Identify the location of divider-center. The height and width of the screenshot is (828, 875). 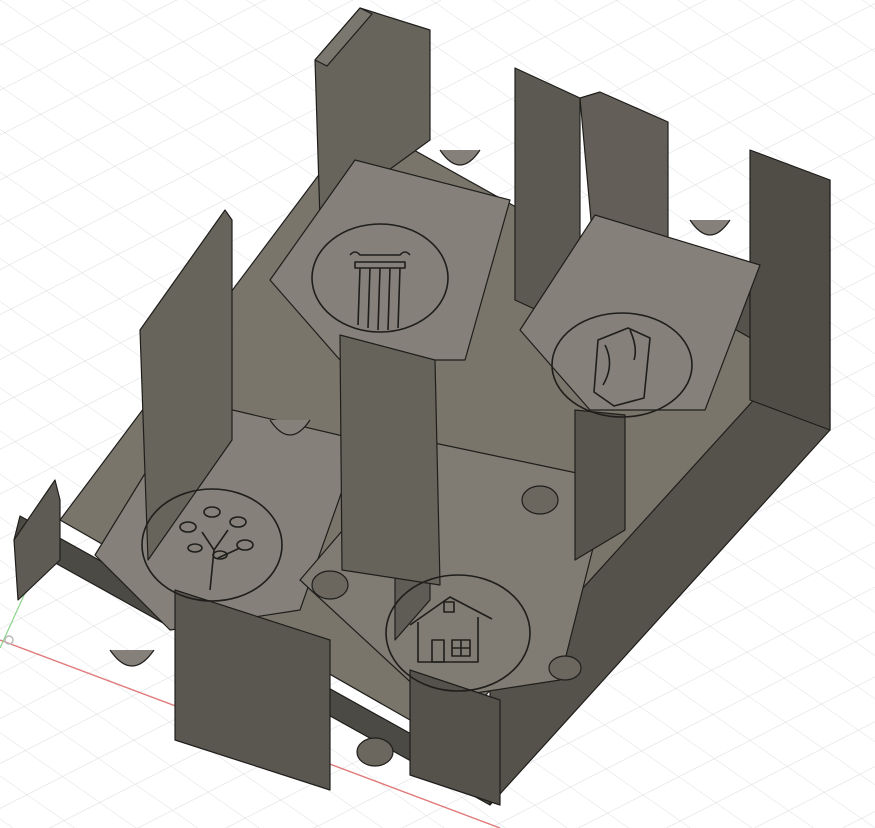
(390, 460).